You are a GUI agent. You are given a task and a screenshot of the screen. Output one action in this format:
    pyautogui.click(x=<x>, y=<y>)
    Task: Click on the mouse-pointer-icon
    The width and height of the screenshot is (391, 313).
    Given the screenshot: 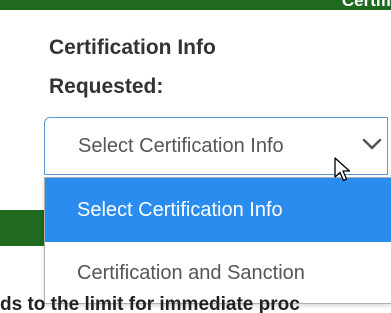 What is the action you would take?
    pyautogui.click(x=342, y=169)
    